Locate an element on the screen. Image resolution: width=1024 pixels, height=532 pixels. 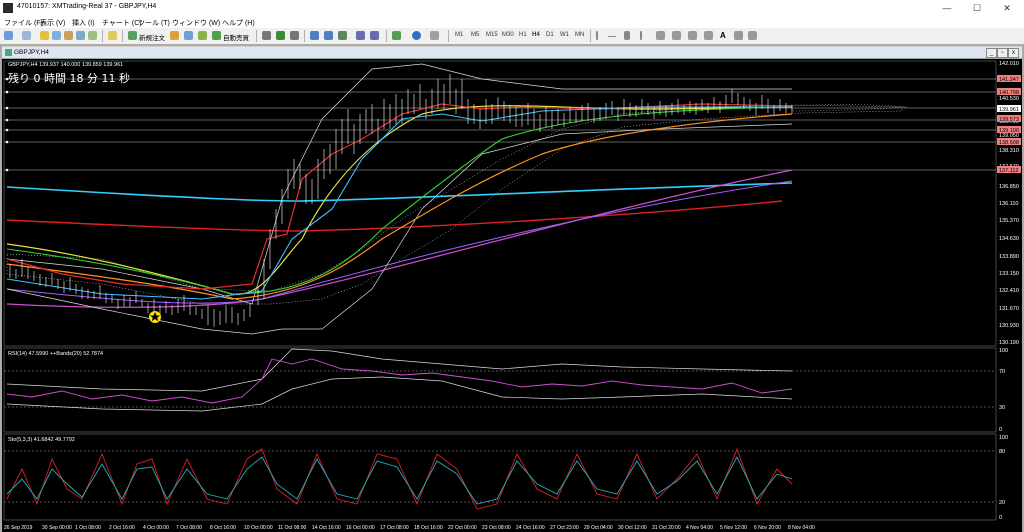
price-tick: 135.370 is located at coordinates (1009, 221).